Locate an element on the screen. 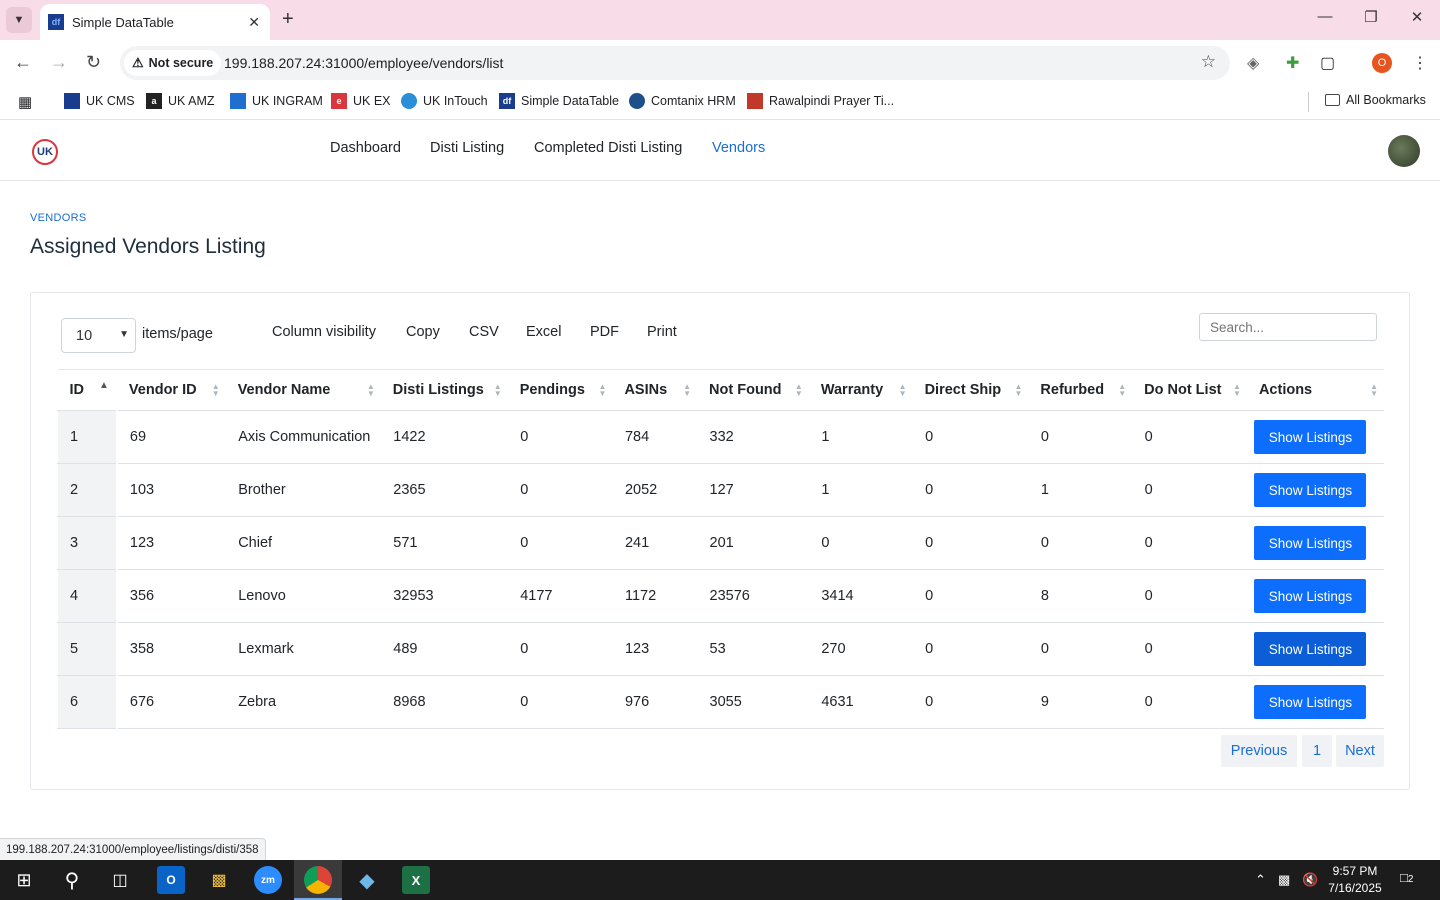 This screenshot has height=900, width=1440. bookmark-uk-ex: e UK EX is located at coordinates (361, 101).